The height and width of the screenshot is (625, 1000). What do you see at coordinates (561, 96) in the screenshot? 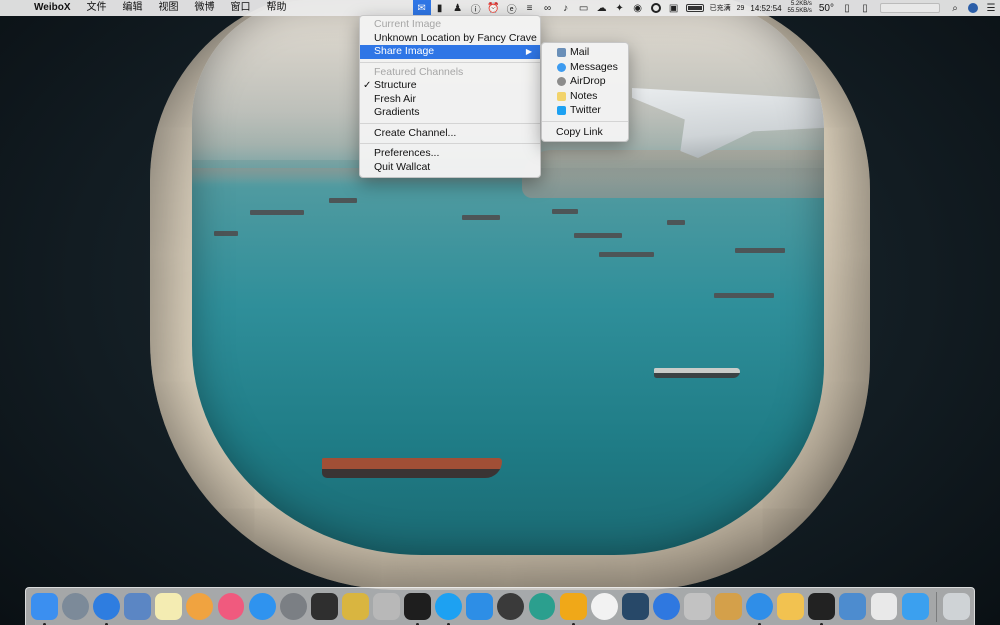
I see `notes-icon` at bounding box center [561, 96].